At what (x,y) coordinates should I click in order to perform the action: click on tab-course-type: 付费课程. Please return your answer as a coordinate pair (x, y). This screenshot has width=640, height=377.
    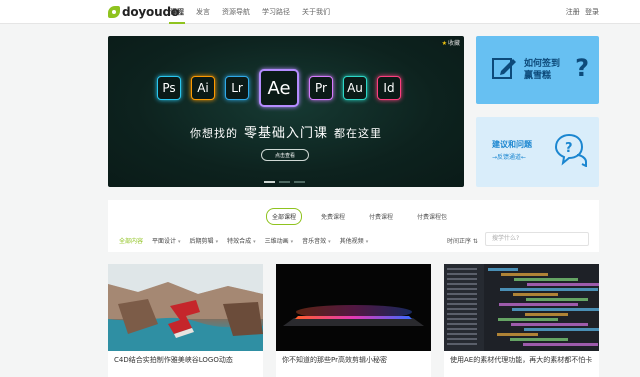
    Looking at the image, I should click on (381, 216).